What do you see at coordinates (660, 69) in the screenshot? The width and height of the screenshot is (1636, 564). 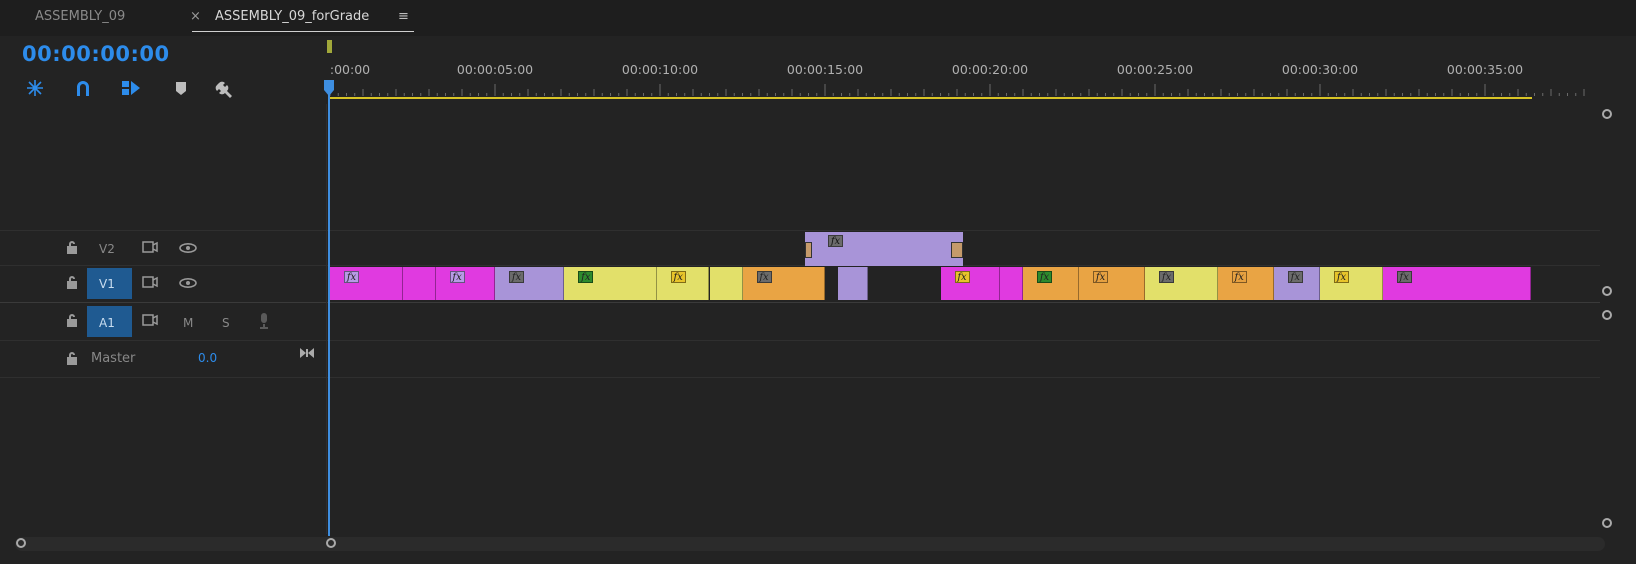 I see `ruler-label: 00:00:10:00` at bounding box center [660, 69].